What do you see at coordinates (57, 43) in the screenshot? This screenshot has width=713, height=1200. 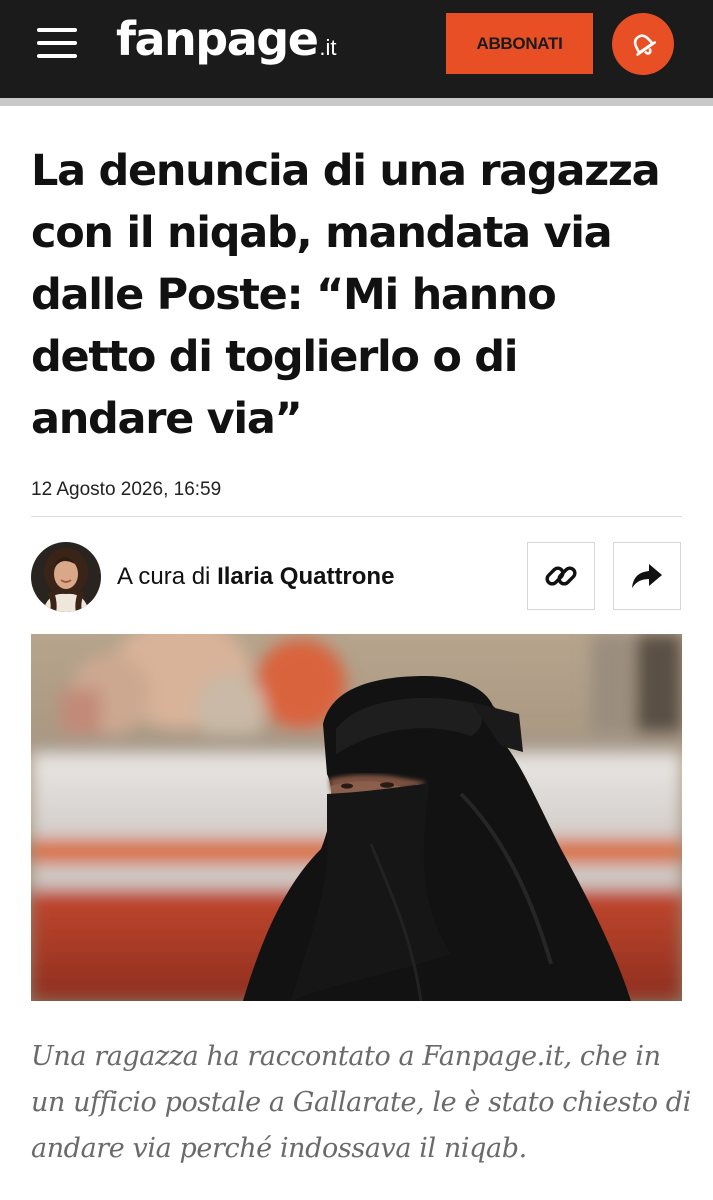 I see `hamburger-menu-icon` at bounding box center [57, 43].